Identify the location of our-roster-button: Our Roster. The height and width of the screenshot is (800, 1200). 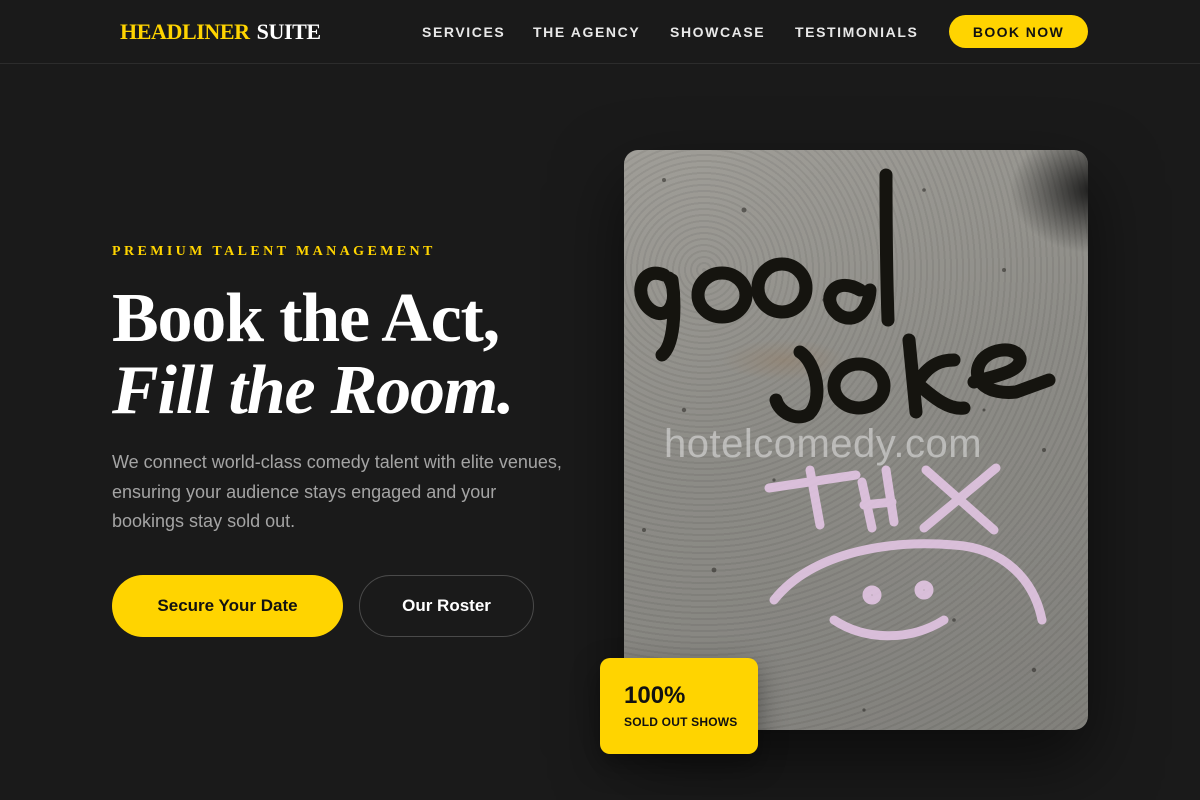
(446, 606).